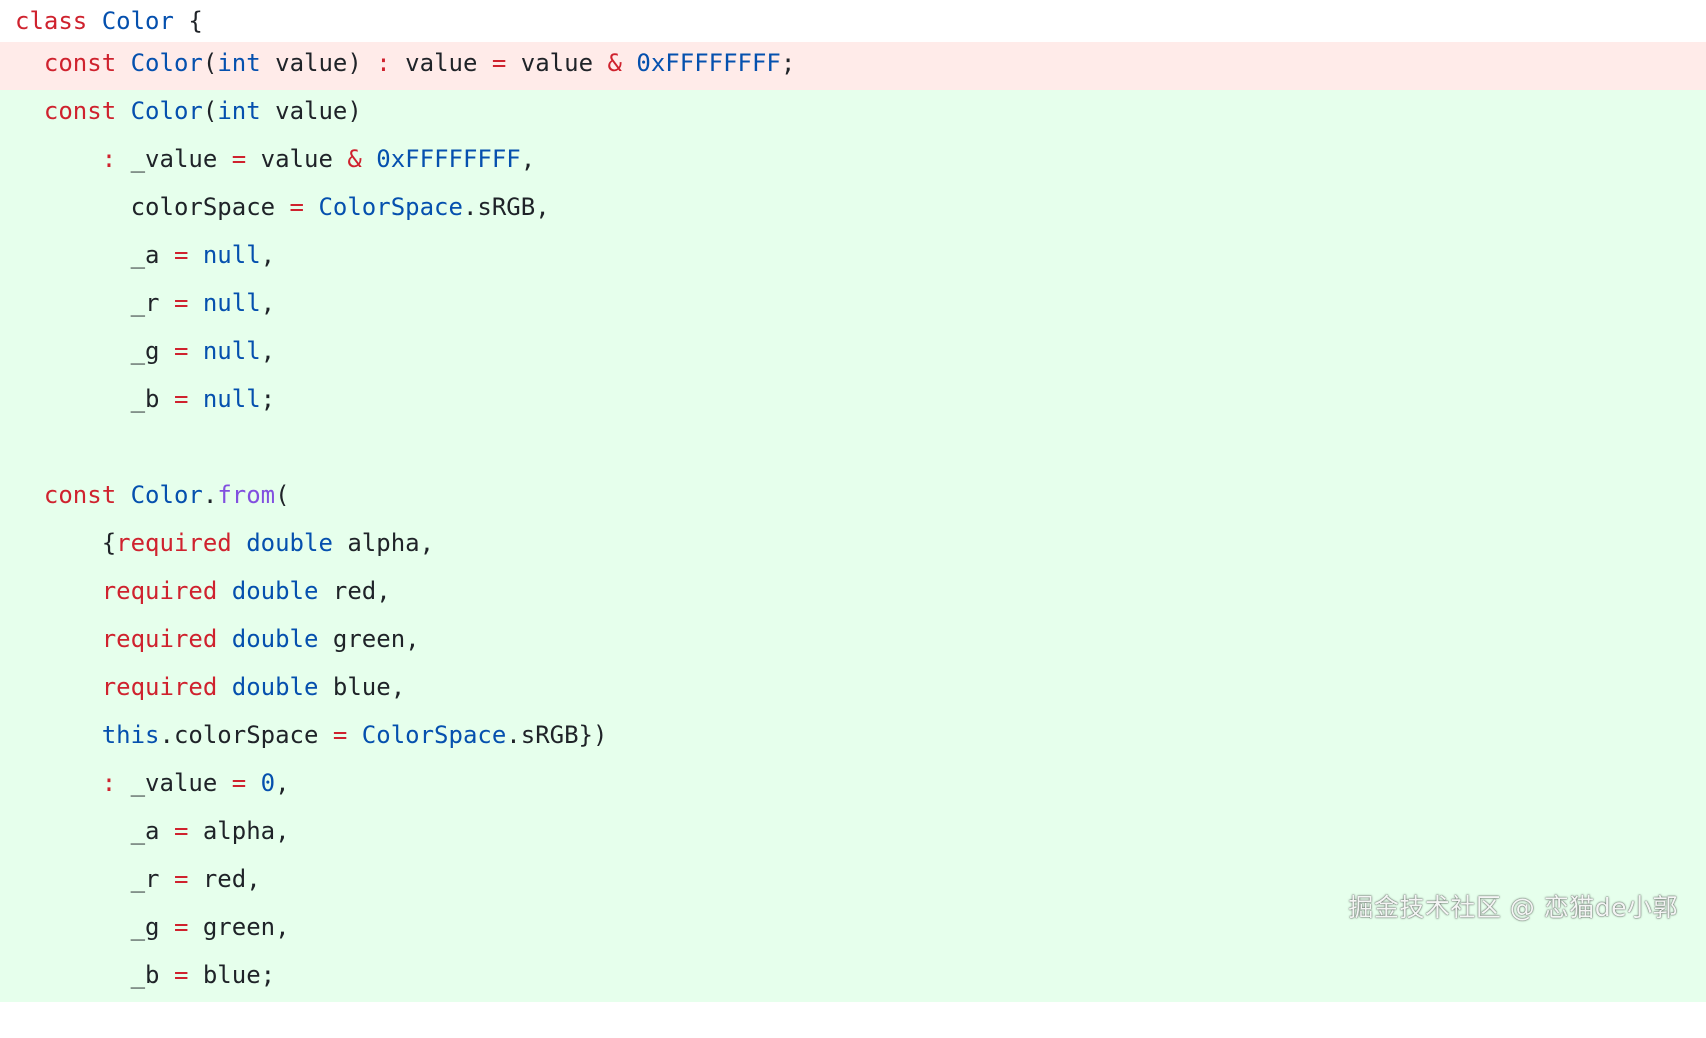 The image size is (1706, 1038). Describe the element at coordinates (152, 831) in the screenshot. I see `code-text: _a = alpha,` at that location.